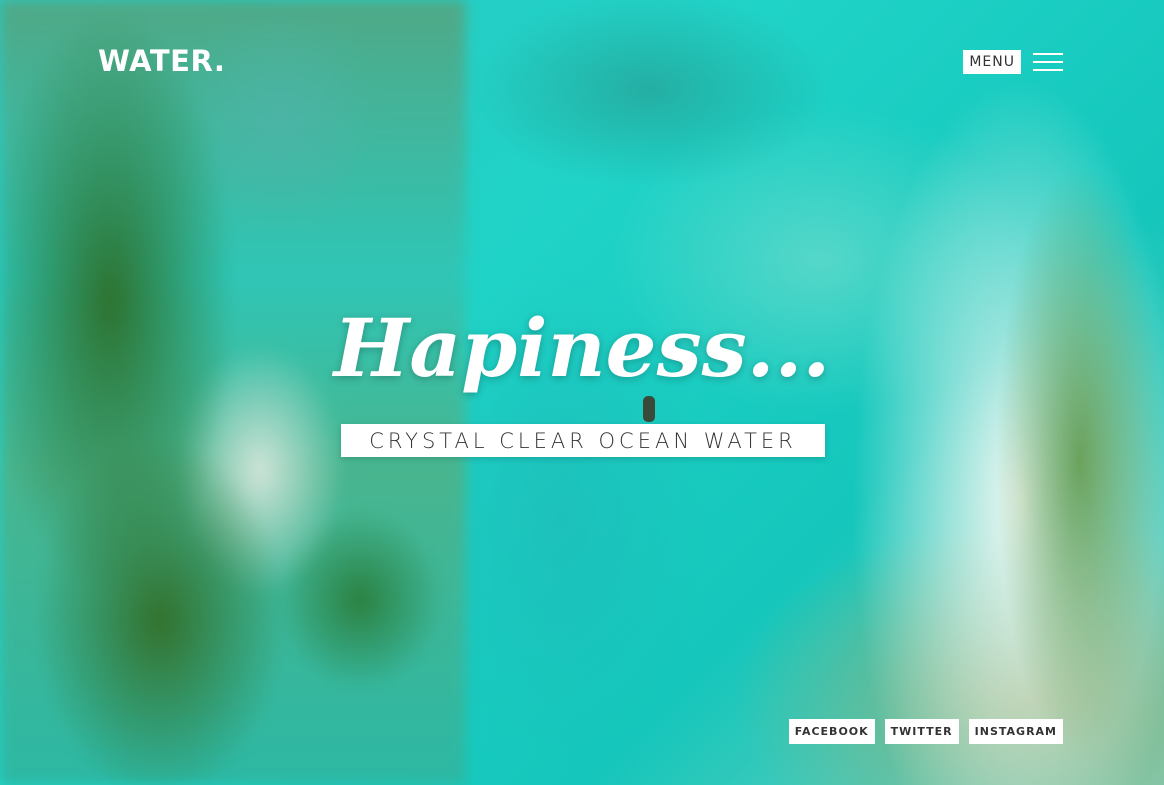 The height and width of the screenshot is (785, 1164). I want to click on menu-label: MENU, so click(992, 62).